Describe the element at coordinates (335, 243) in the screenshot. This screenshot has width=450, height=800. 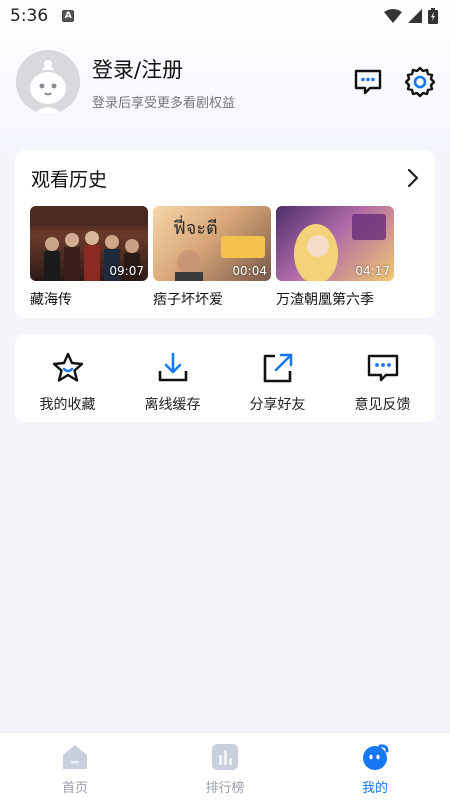
I see `history-thumbnail: 04:17` at that location.